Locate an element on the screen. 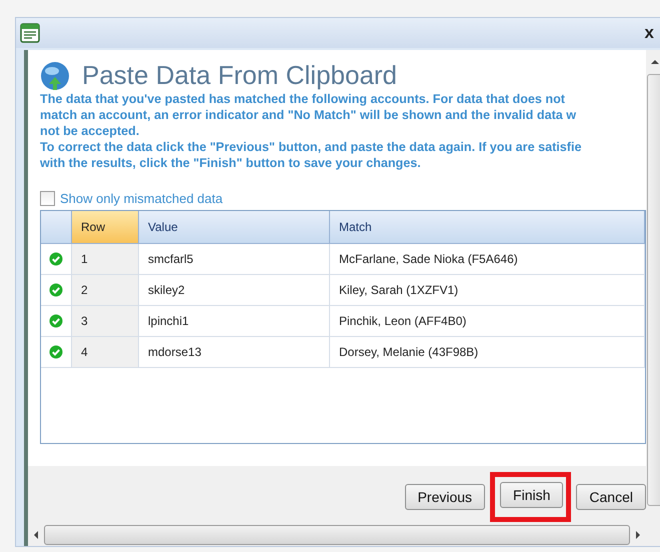 The width and height of the screenshot is (660, 552). dialog-button: Cancel is located at coordinates (611, 497).